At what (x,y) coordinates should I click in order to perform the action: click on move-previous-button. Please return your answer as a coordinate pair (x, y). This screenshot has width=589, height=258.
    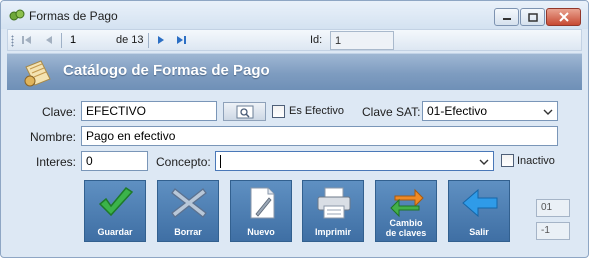
    Looking at the image, I should click on (49, 40).